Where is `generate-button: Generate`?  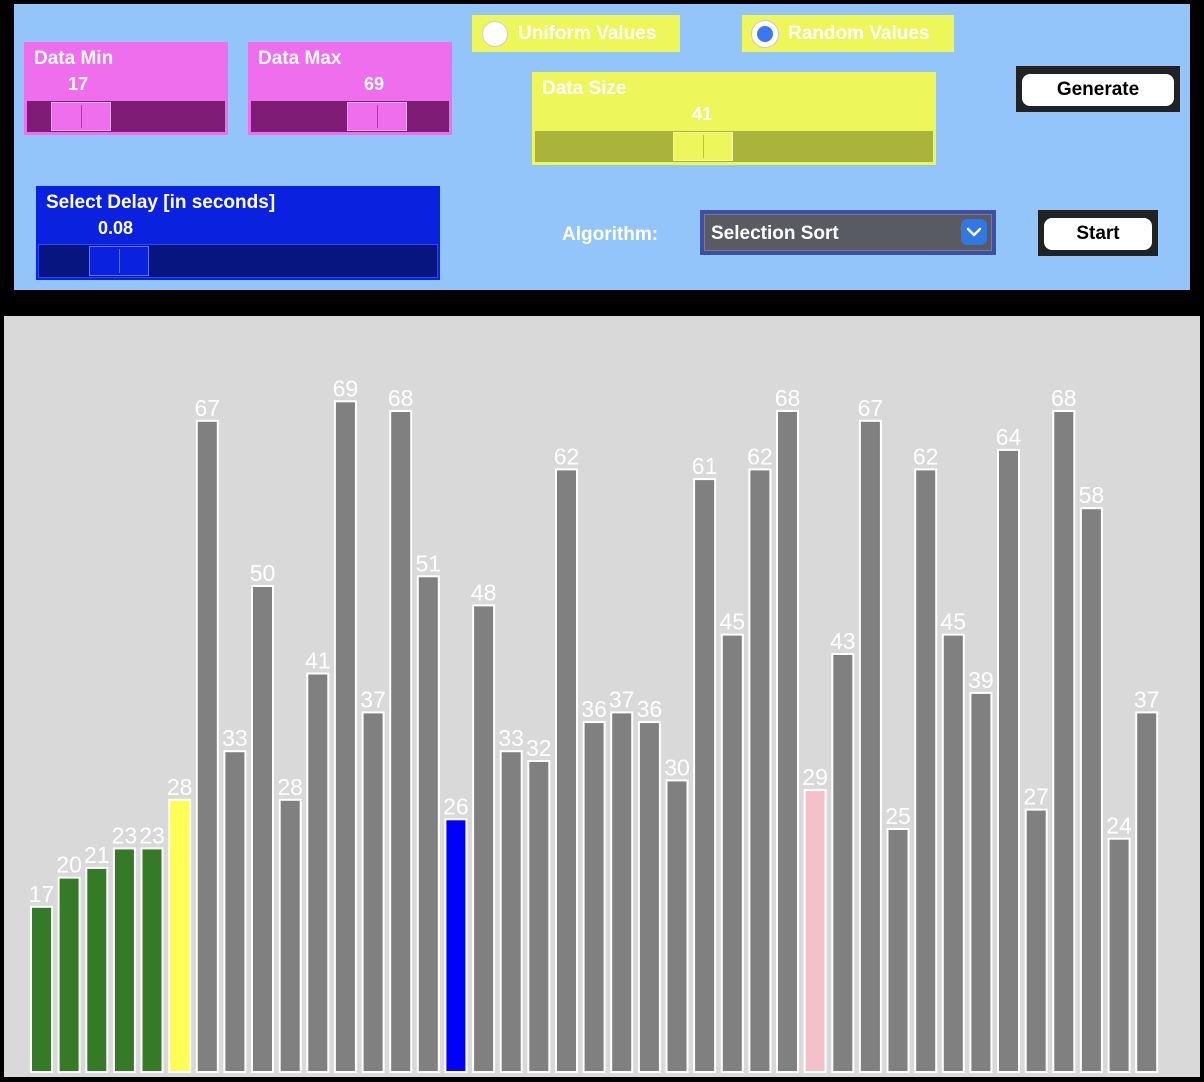 generate-button: Generate is located at coordinates (1098, 90).